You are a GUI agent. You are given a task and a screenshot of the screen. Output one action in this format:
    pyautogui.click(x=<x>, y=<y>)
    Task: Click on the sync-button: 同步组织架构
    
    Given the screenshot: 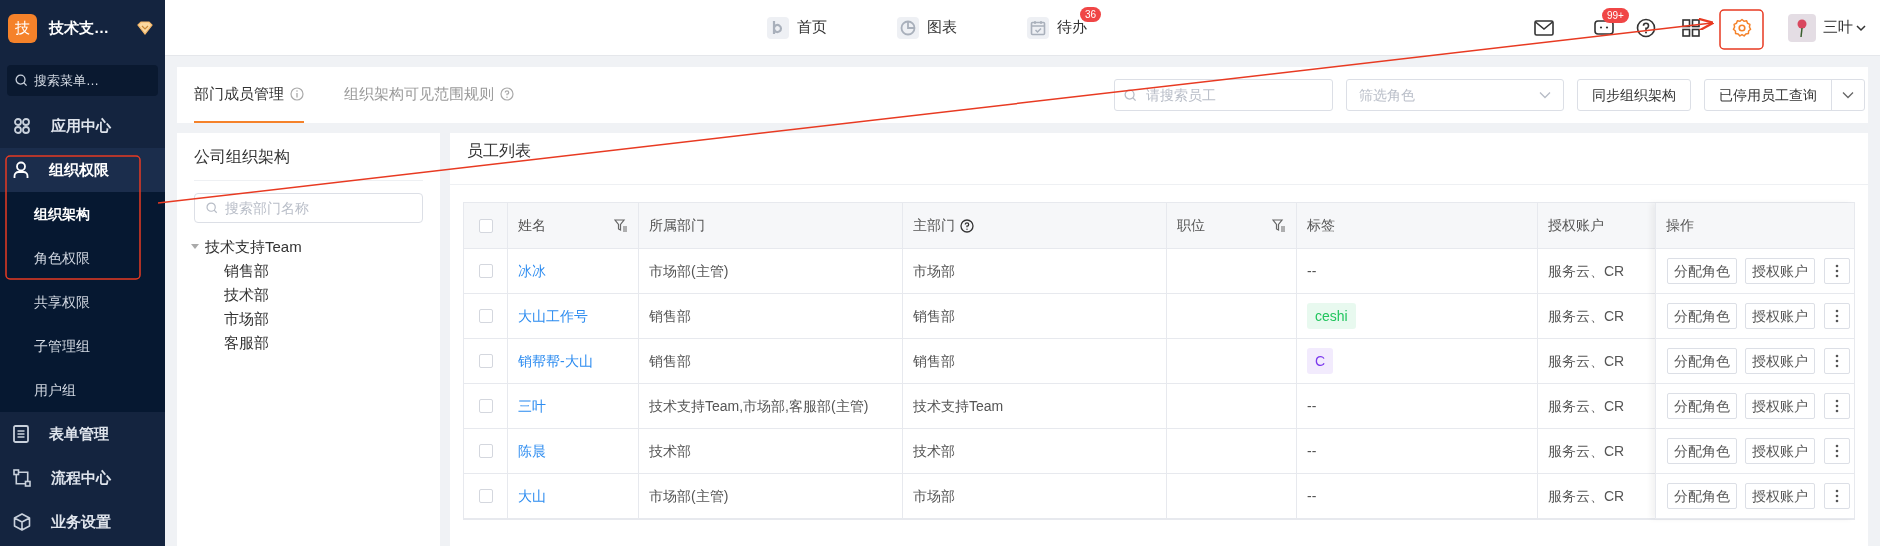 What is the action you would take?
    pyautogui.click(x=1634, y=95)
    